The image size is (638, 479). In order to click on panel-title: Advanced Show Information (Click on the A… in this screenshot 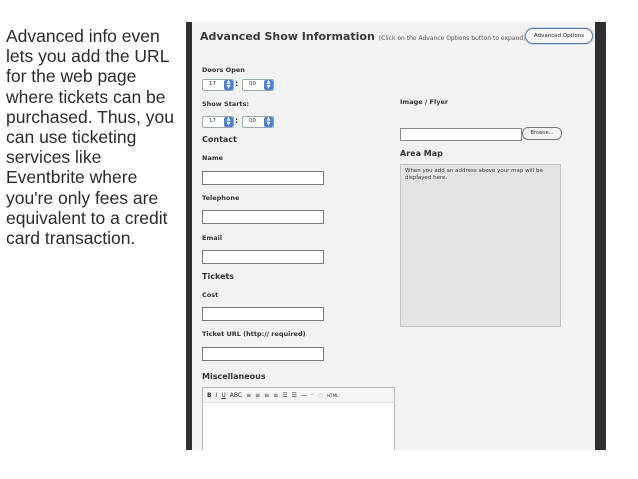, I will do `click(362, 36)`.